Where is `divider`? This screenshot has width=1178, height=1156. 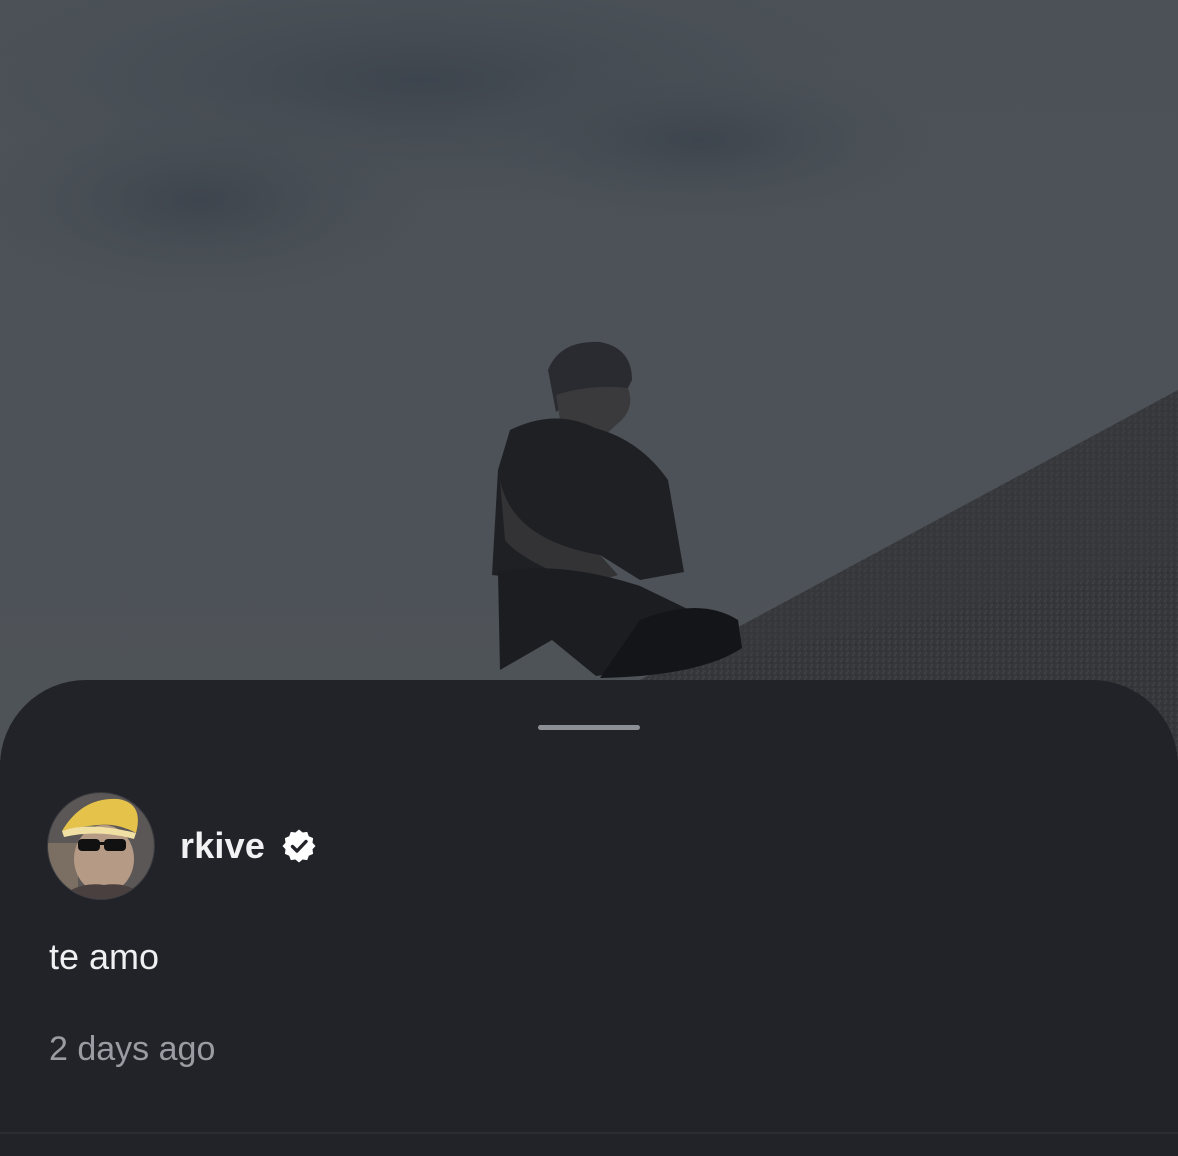
divider is located at coordinates (589, 1133).